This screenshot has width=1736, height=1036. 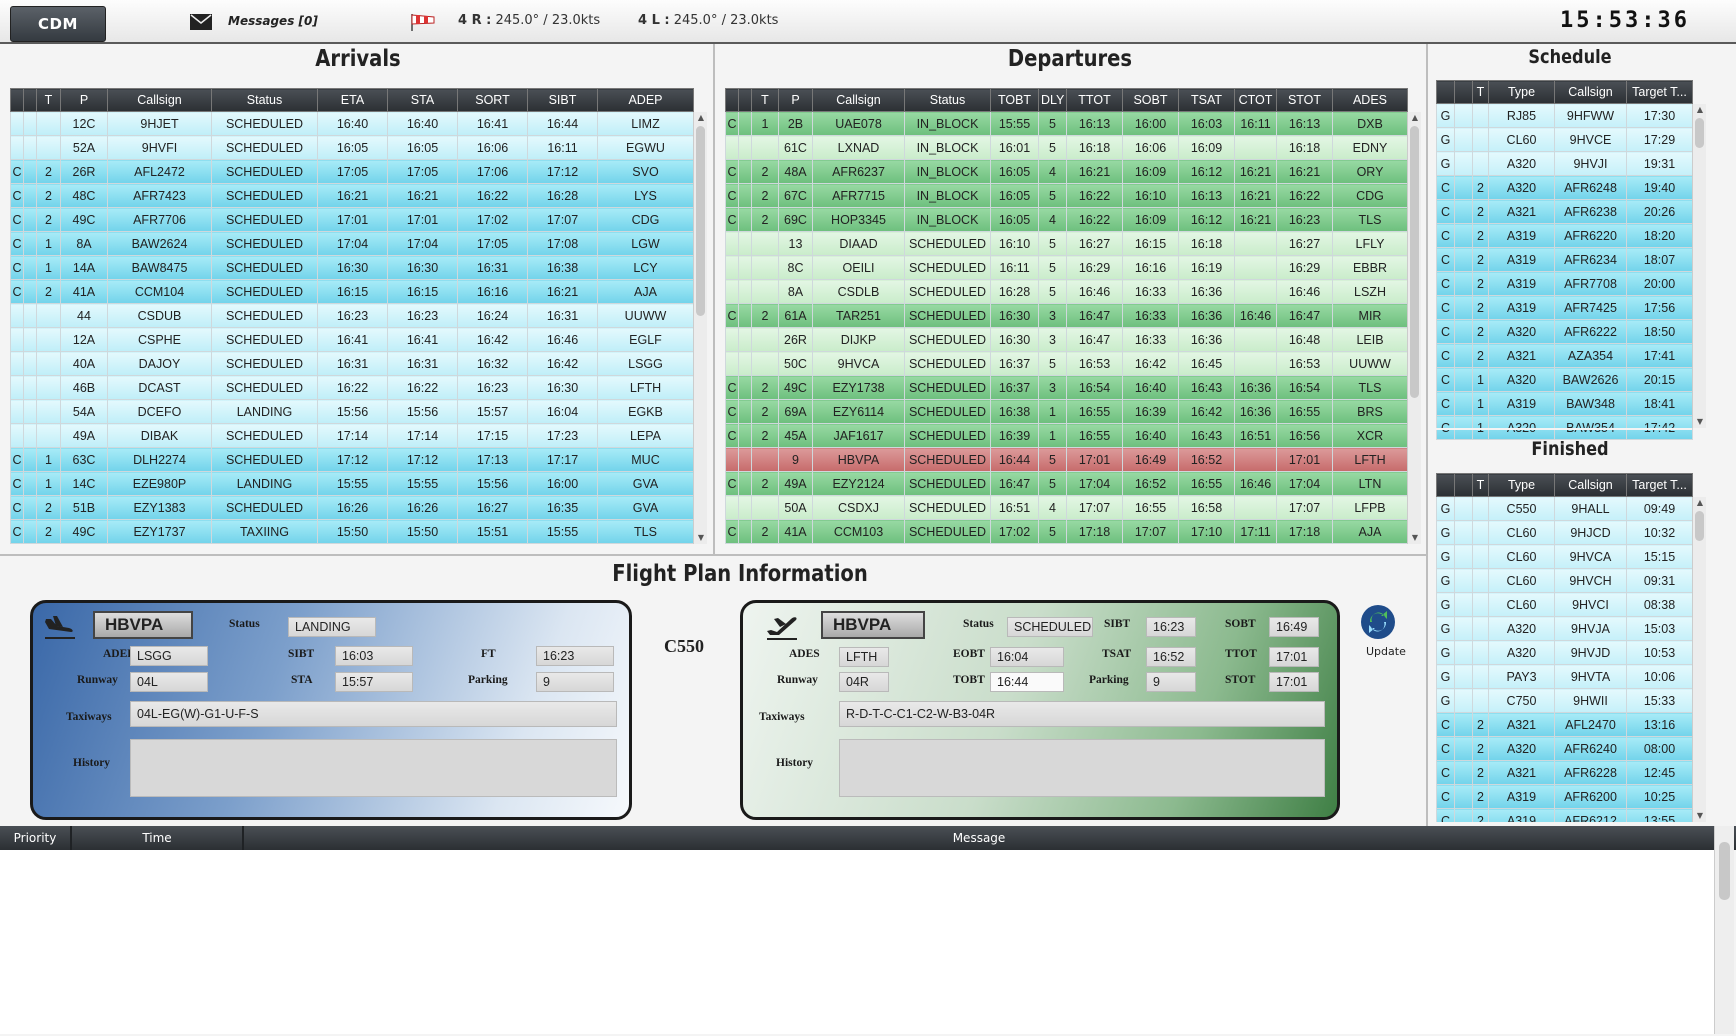 I want to click on schedule-row: C 2 A321 AFR6238 20:26, so click(x=1564, y=211).